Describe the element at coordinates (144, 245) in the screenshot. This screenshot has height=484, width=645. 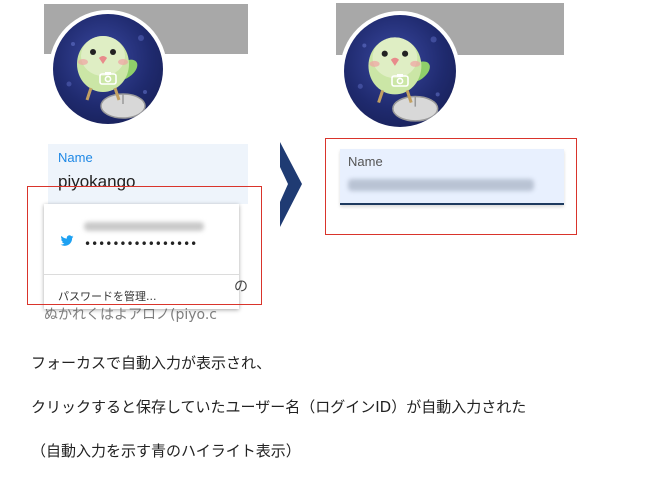
I see `annotation-box-left` at that location.